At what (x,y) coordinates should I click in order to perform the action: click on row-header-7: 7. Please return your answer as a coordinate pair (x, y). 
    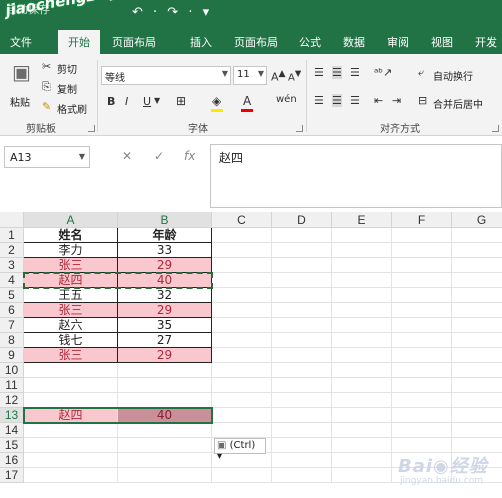
    Looking at the image, I should click on (12, 325).